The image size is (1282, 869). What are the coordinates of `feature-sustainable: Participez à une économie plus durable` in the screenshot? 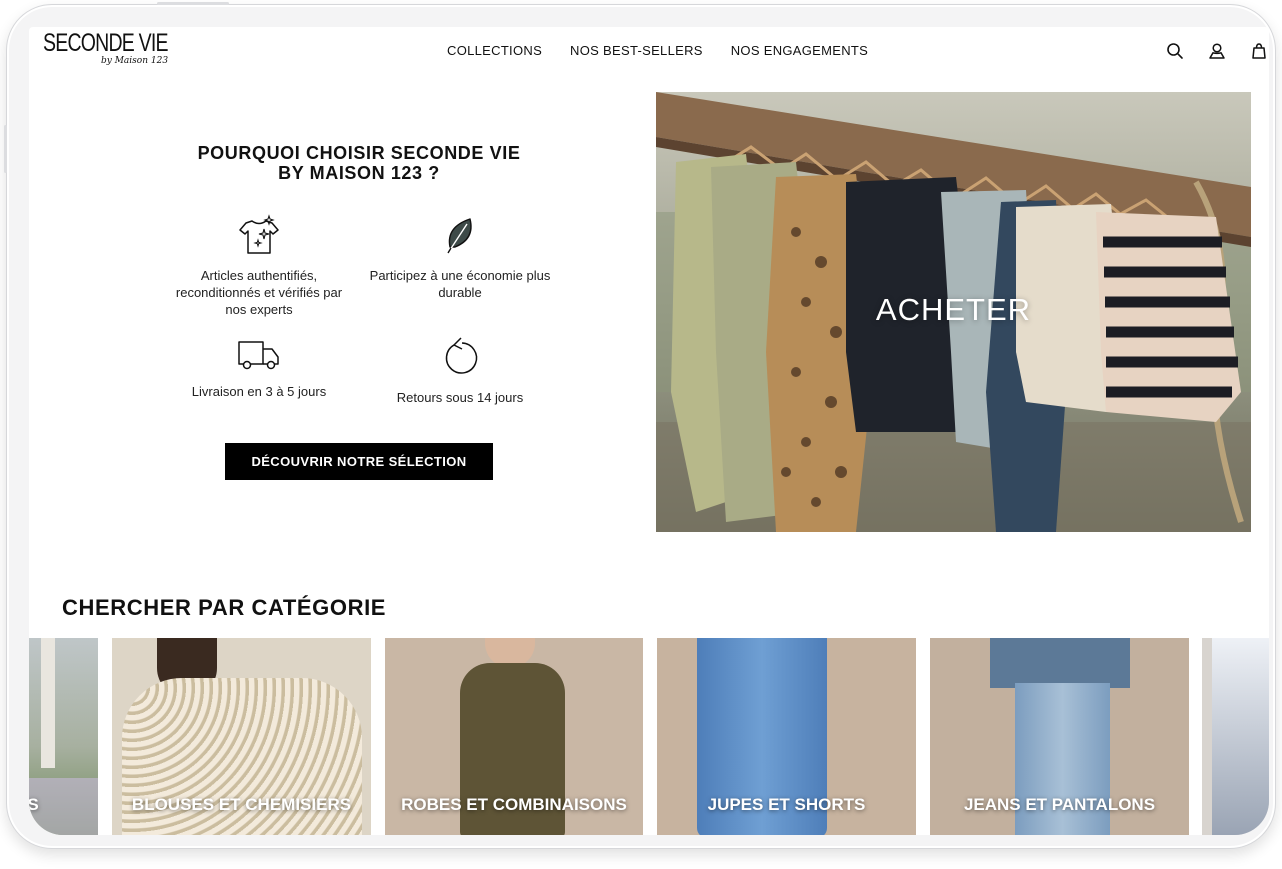 It's located at (460, 257).